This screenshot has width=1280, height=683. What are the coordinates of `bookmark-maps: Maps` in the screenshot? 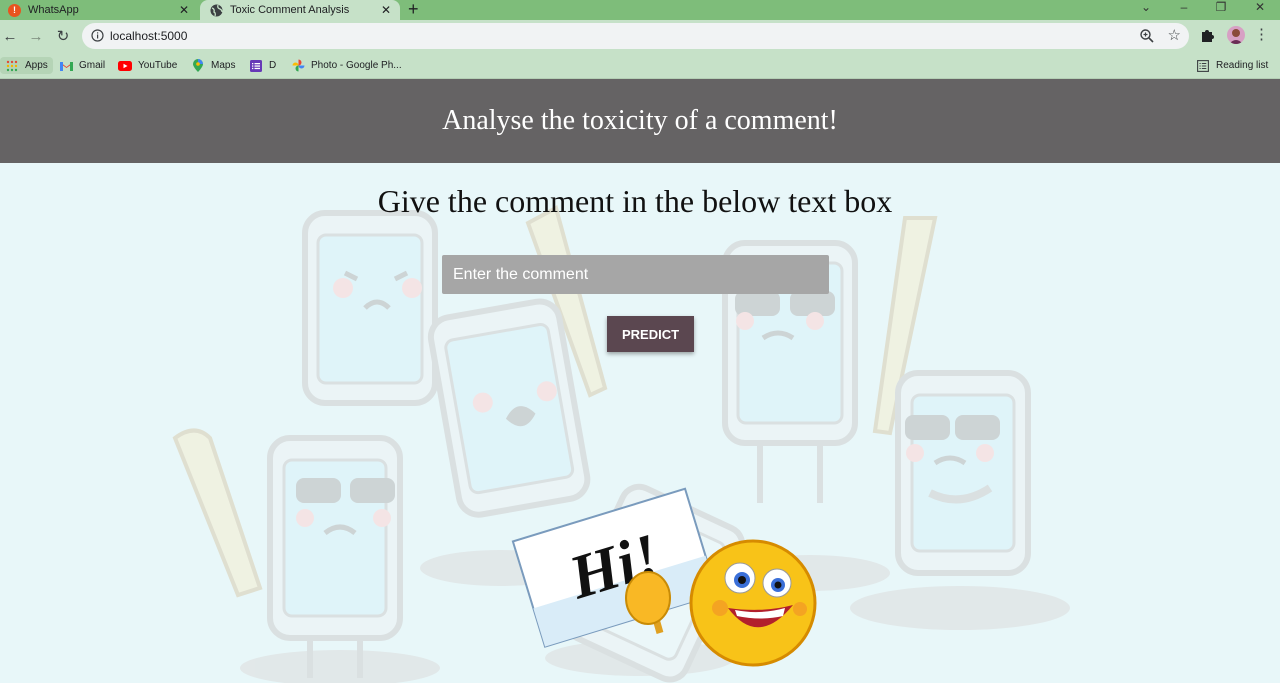 It's located at (213, 65).